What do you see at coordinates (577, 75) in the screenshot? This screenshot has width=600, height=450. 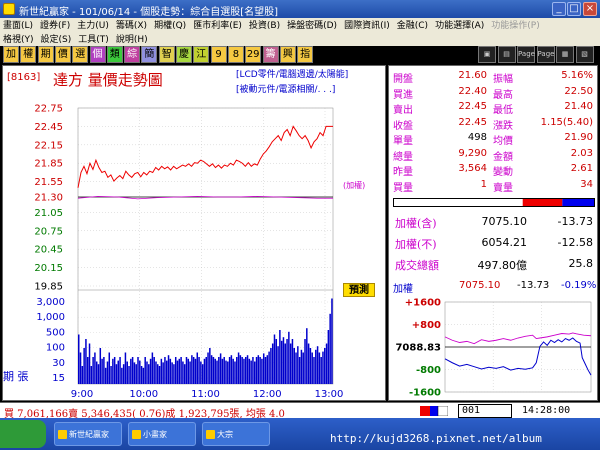 I see `quote-value: 5.16%` at bounding box center [577, 75].